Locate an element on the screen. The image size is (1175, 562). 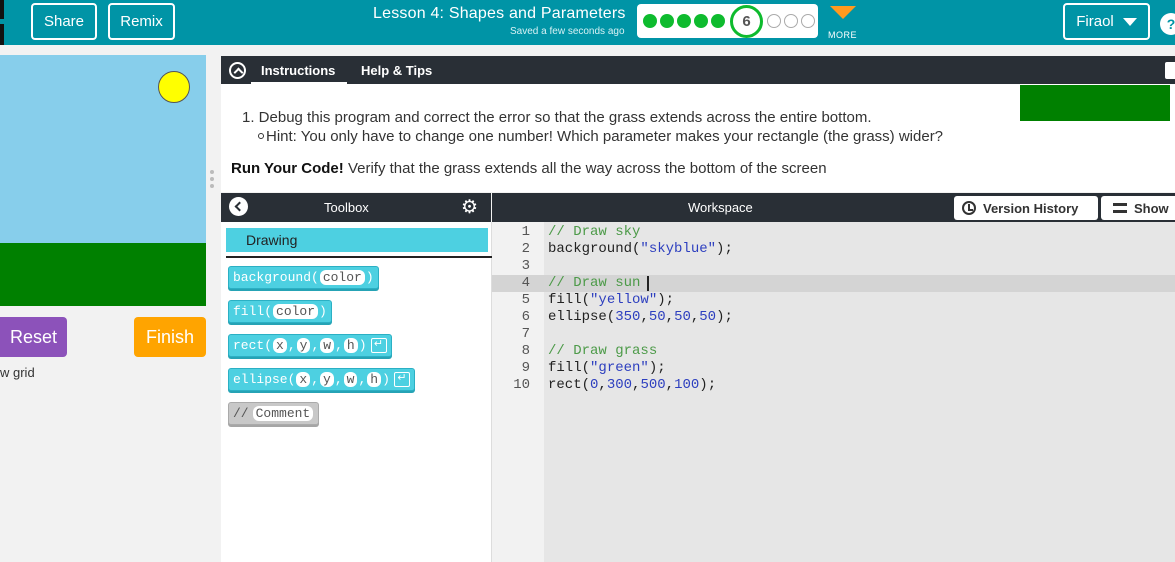
saved-status: Saved a few seconds ago is located at coordinates (567, 31).